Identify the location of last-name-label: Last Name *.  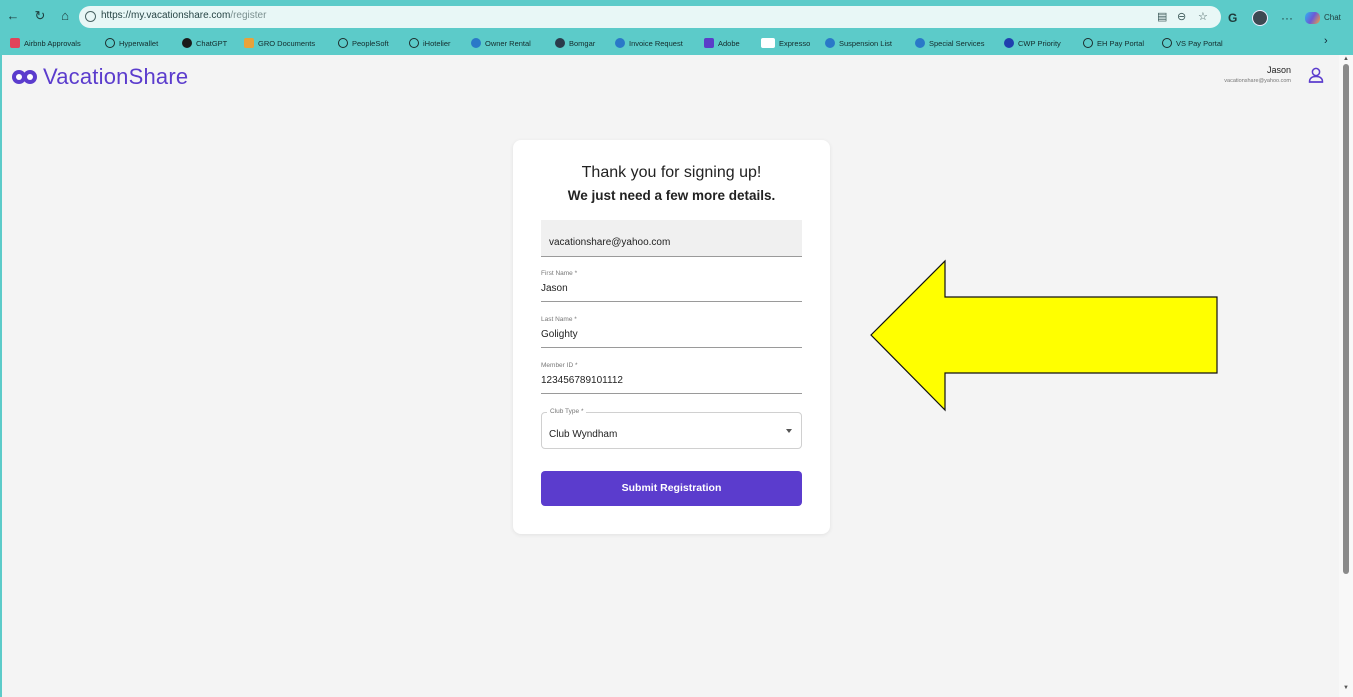
(559, 319).